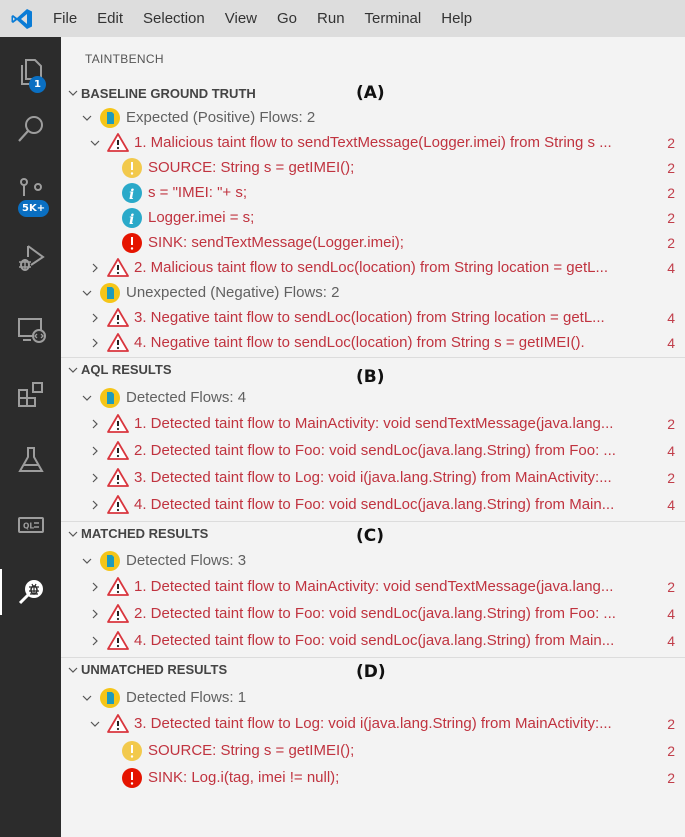 Image resolution: width=685 pixels, height=837 pixels. I want to click on activity-ql: QL, so click(30, 525).